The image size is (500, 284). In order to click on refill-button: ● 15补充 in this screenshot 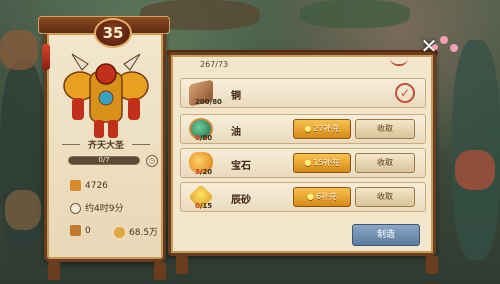, I will do `click(322, 163)`.